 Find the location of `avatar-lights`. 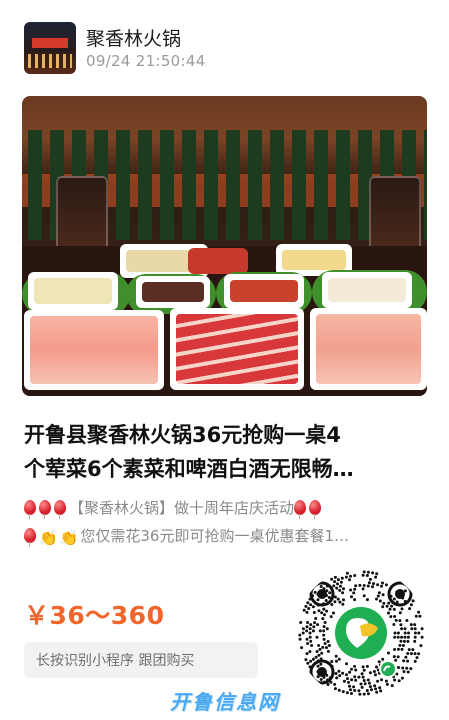

avatar-lights is located at coordinates (50, 61).